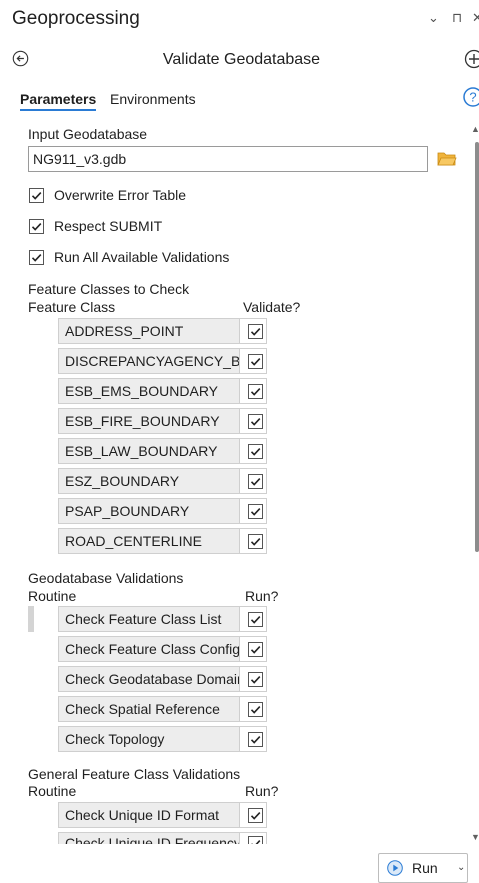 This screenshot has width=479, height=883. What do you see at coordinates (105, 578) in the screenshot?
I see `geodatabase-validations-section-label: Geodatabase Validations` at bounding box center [105, 578].